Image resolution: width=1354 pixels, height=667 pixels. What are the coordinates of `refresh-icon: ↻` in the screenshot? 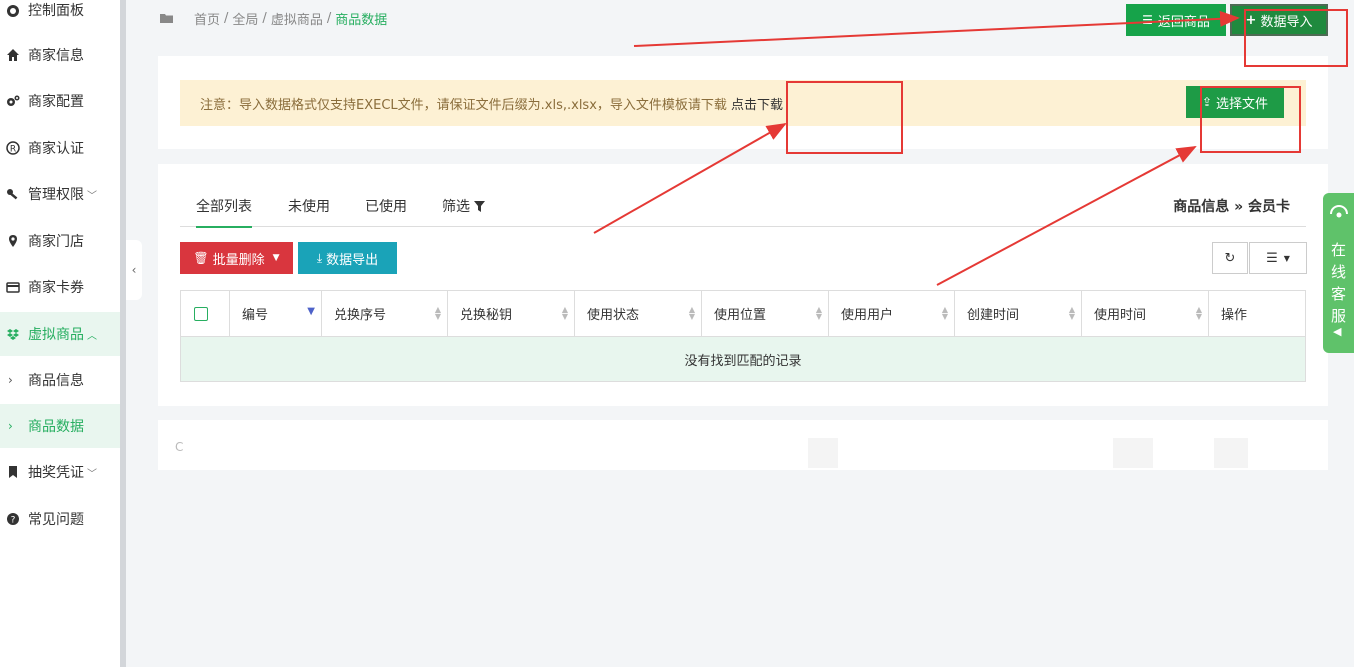 It's located at (1230, 258).